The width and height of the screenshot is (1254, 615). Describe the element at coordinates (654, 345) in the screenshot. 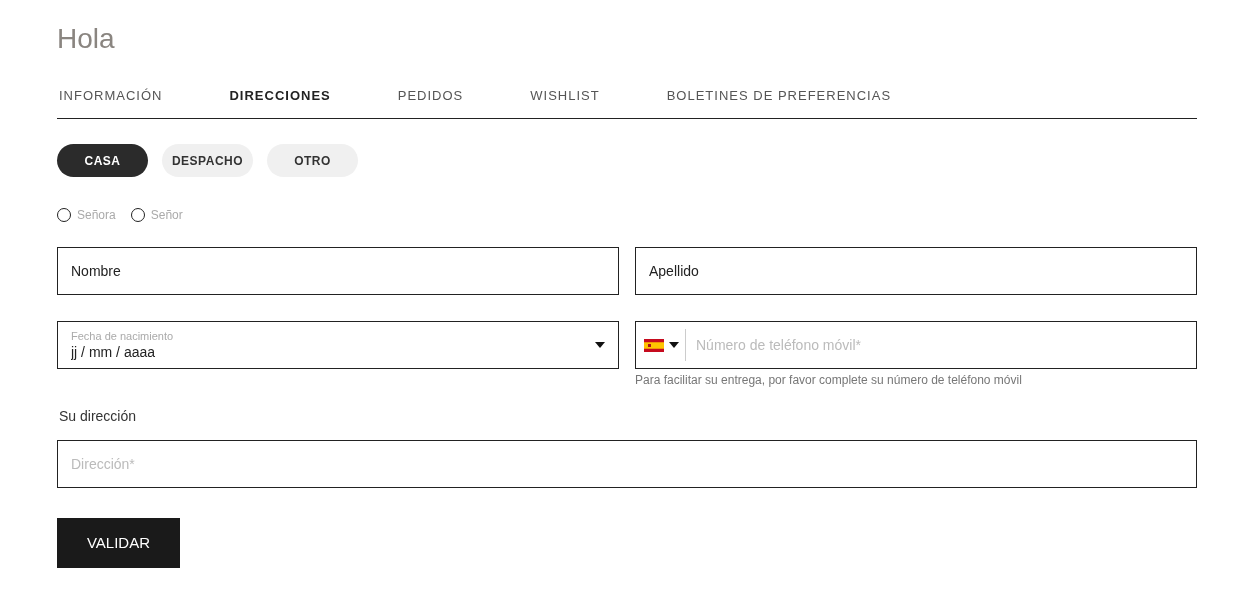

I see `flag-icon` at that location.